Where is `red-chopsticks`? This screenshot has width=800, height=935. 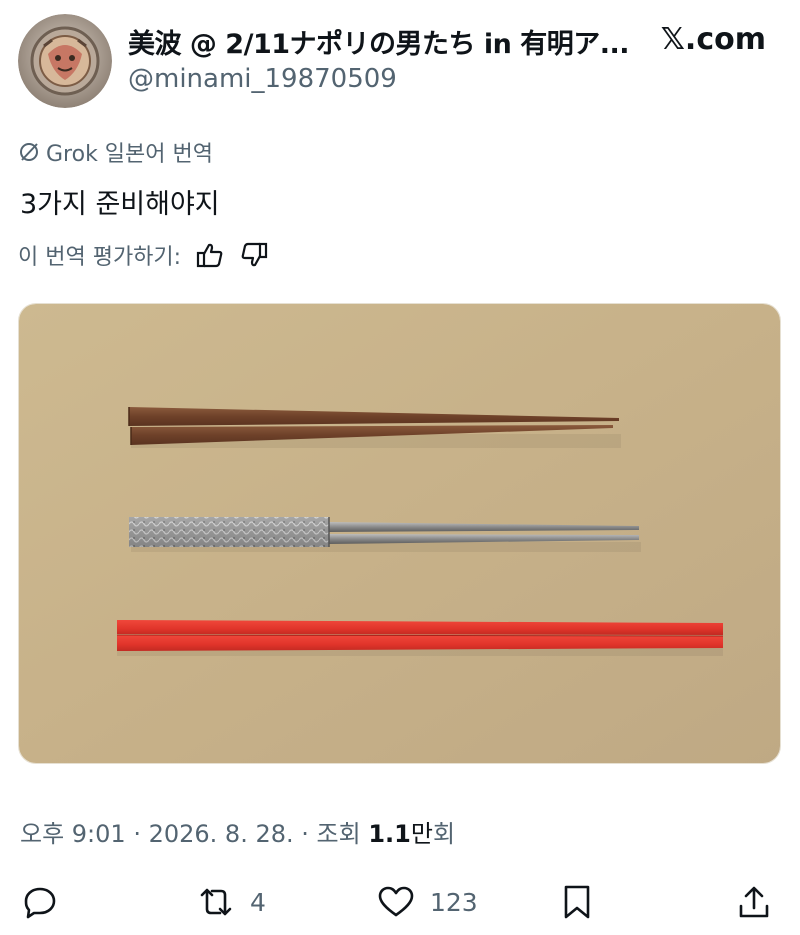
red-chopsticks is located at coordinates (420, 635).